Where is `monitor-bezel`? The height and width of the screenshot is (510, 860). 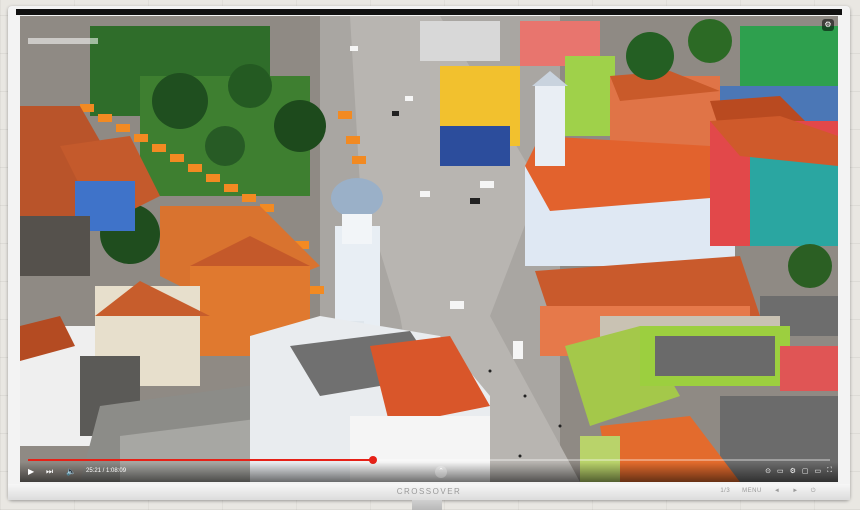
monitor-bezel is located at coordinates (429, 12).